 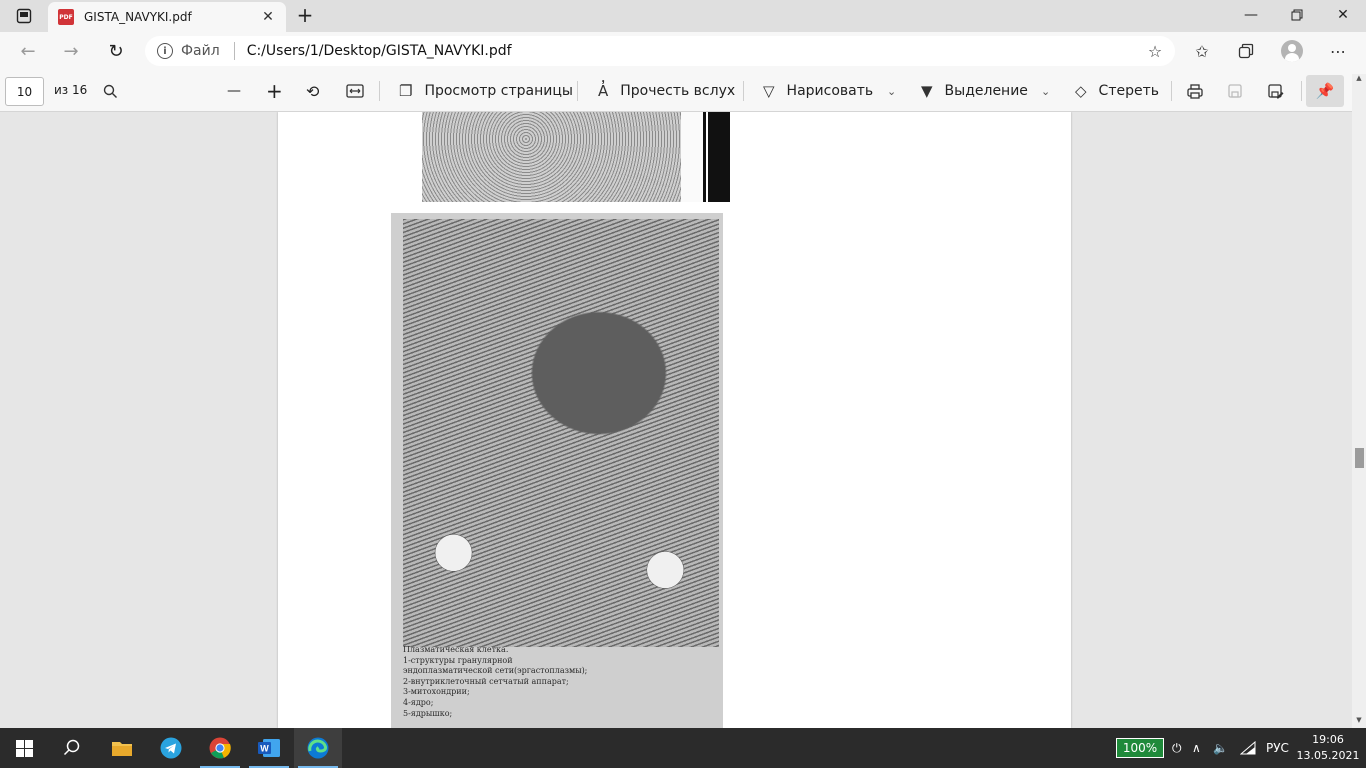 I want to click on windows-logo-icon, so click(x=24, y=748).